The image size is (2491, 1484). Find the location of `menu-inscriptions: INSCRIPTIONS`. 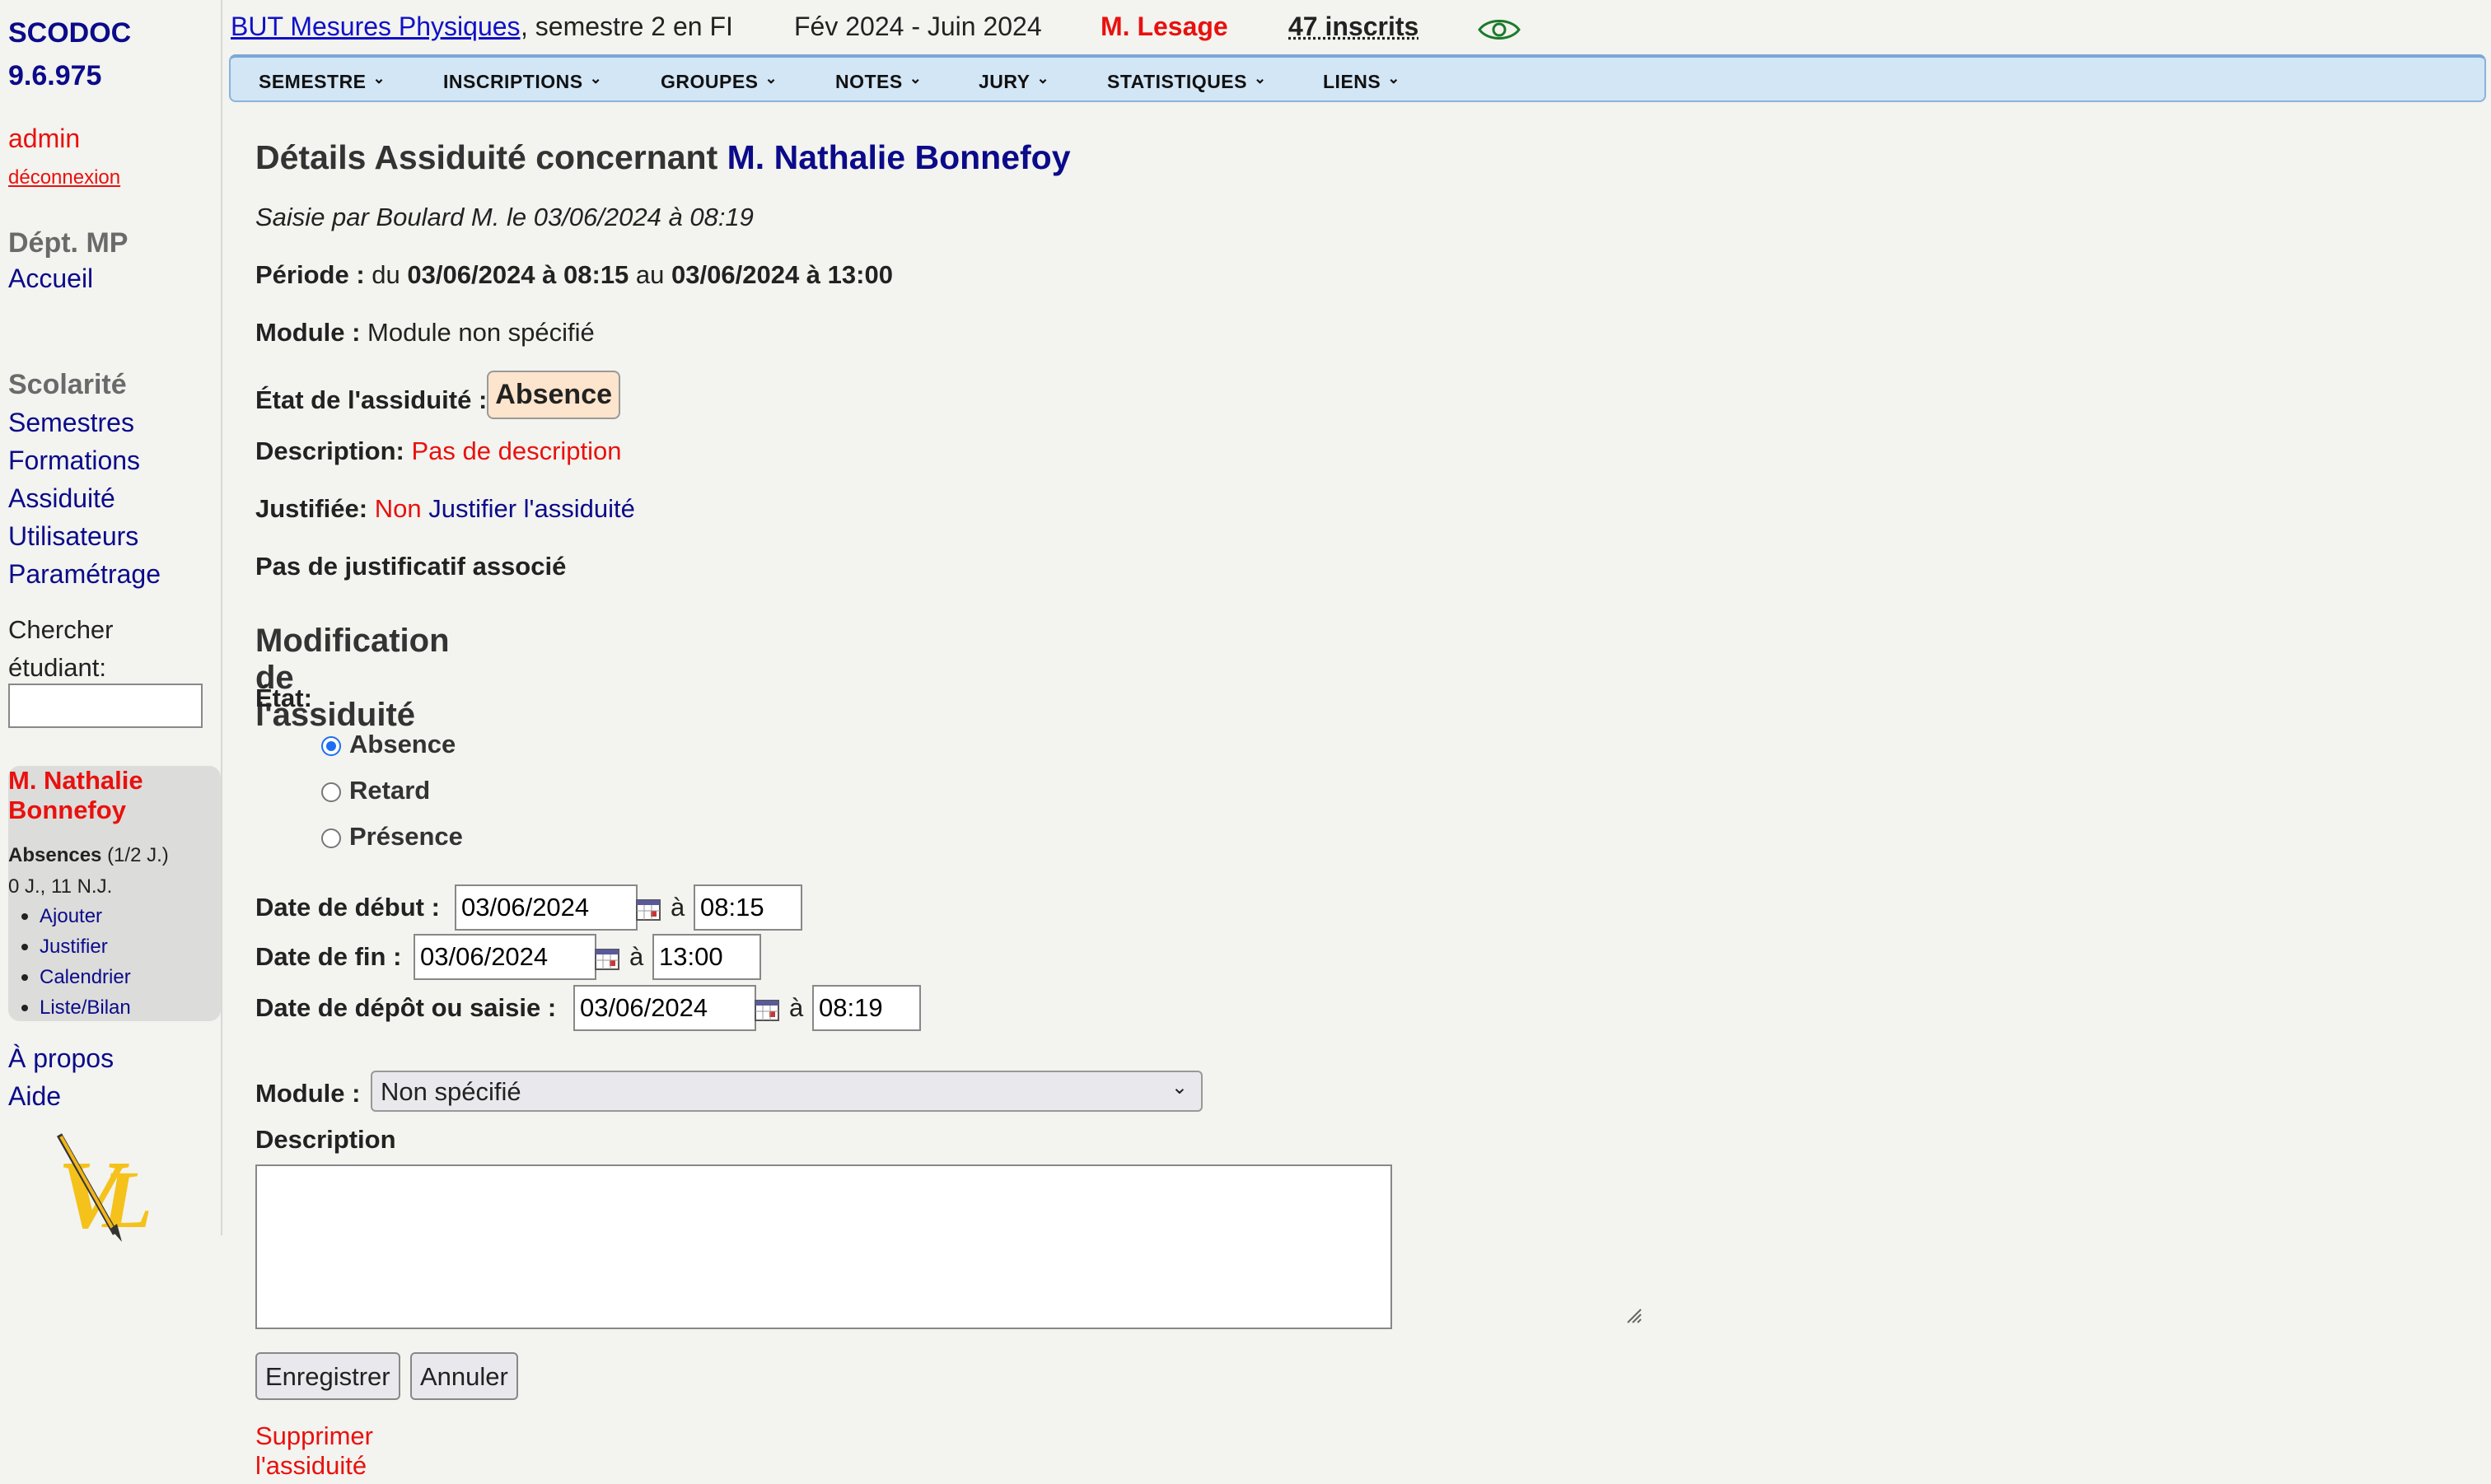

menu-inscriptions: INSCRIPTIONS is located at coordinates (522, 82).